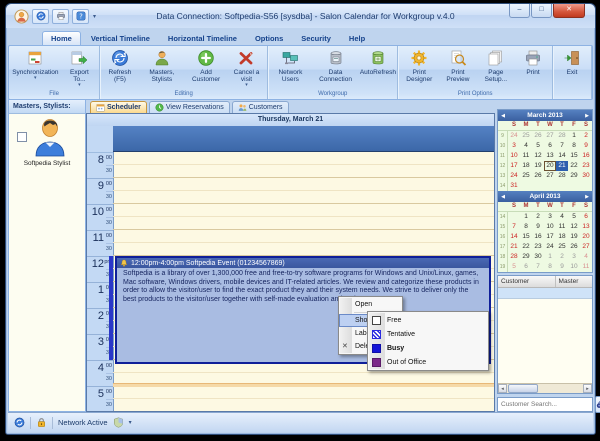 This screenshot has height=441, width=600. I want to click on ribbon-button-autorefresh: AutoRefresh, so click(377, 68).